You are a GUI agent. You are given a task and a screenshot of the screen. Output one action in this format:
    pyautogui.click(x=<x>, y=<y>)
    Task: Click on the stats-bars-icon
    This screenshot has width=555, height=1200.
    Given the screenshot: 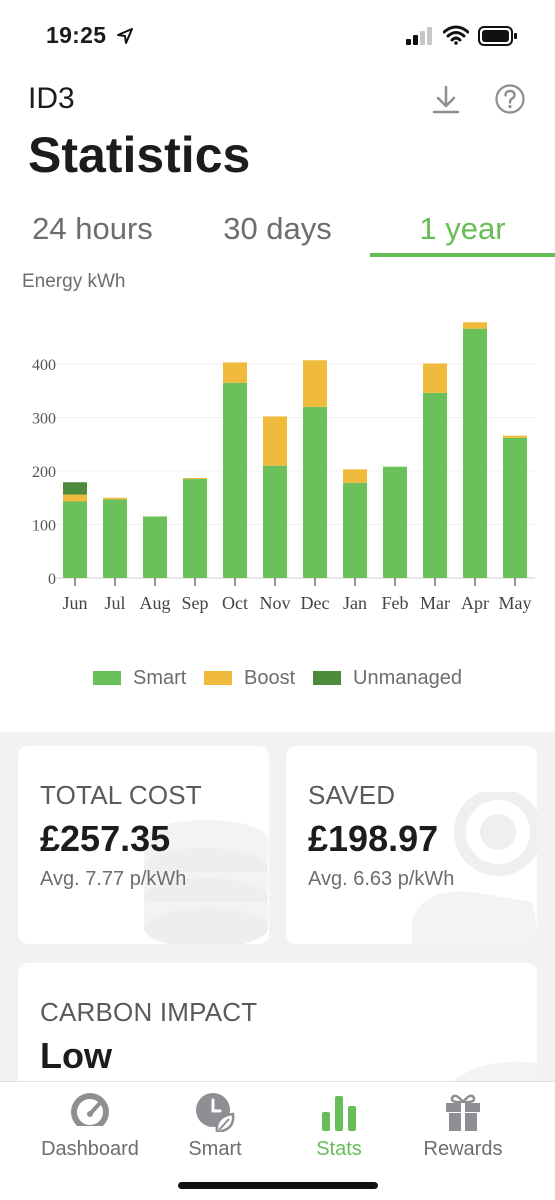 What is the action you would take?
    pyautogui.click(x=339, y=1113)
    